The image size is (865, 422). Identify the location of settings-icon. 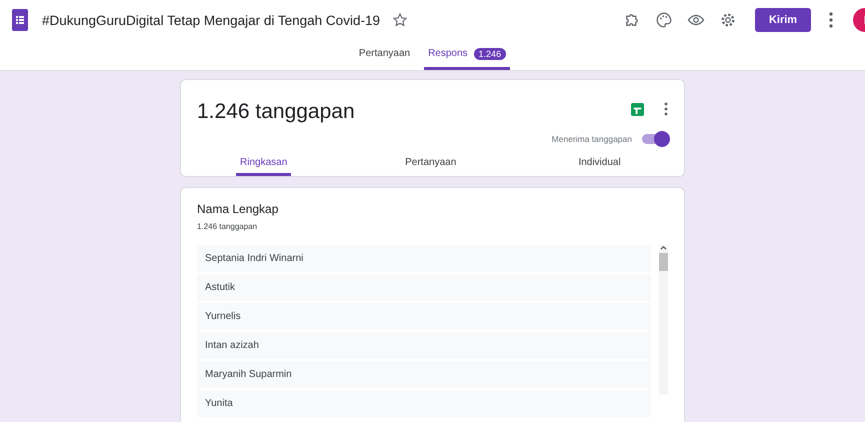
(728, 20).